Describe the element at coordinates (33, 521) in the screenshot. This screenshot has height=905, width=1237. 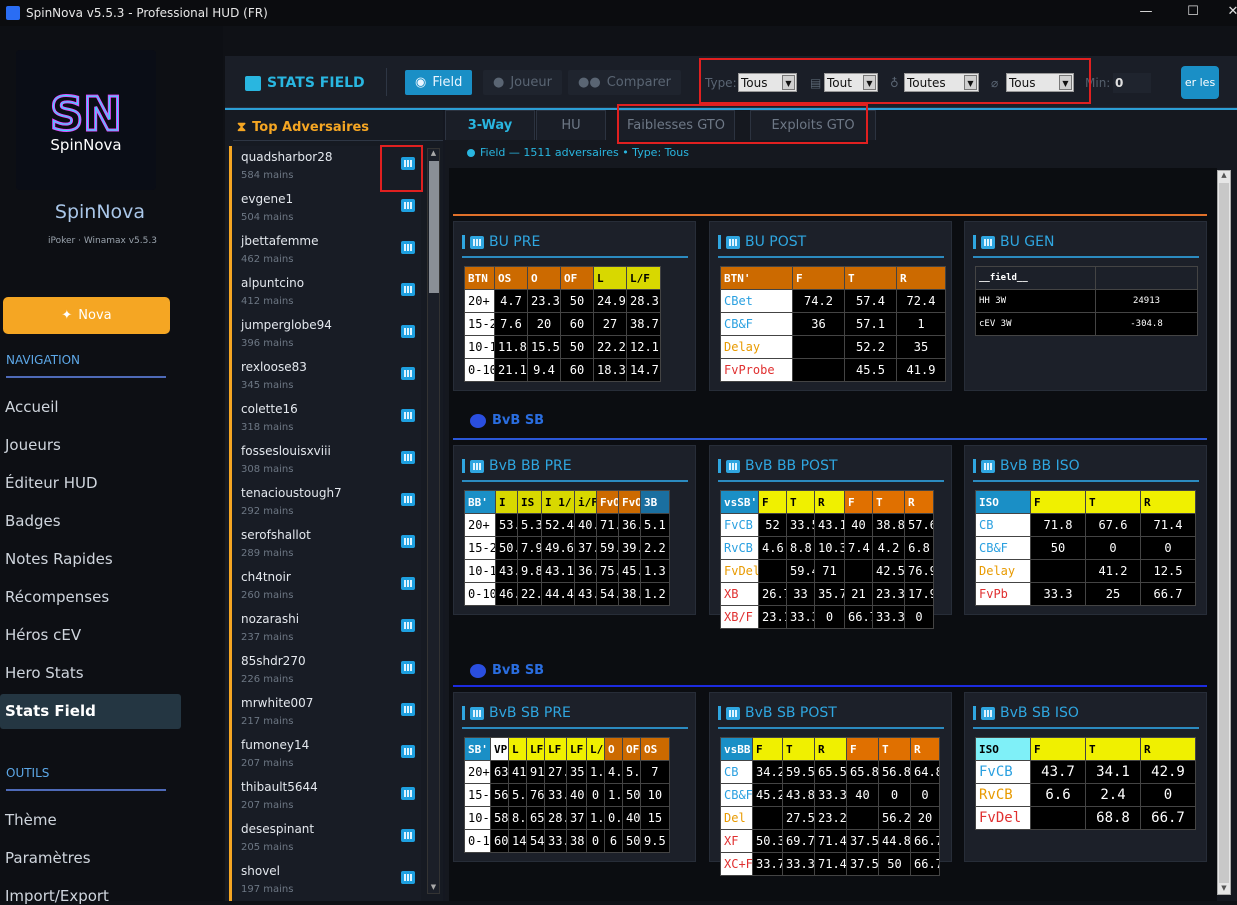
I see `nav-badges: Badges` at that location.